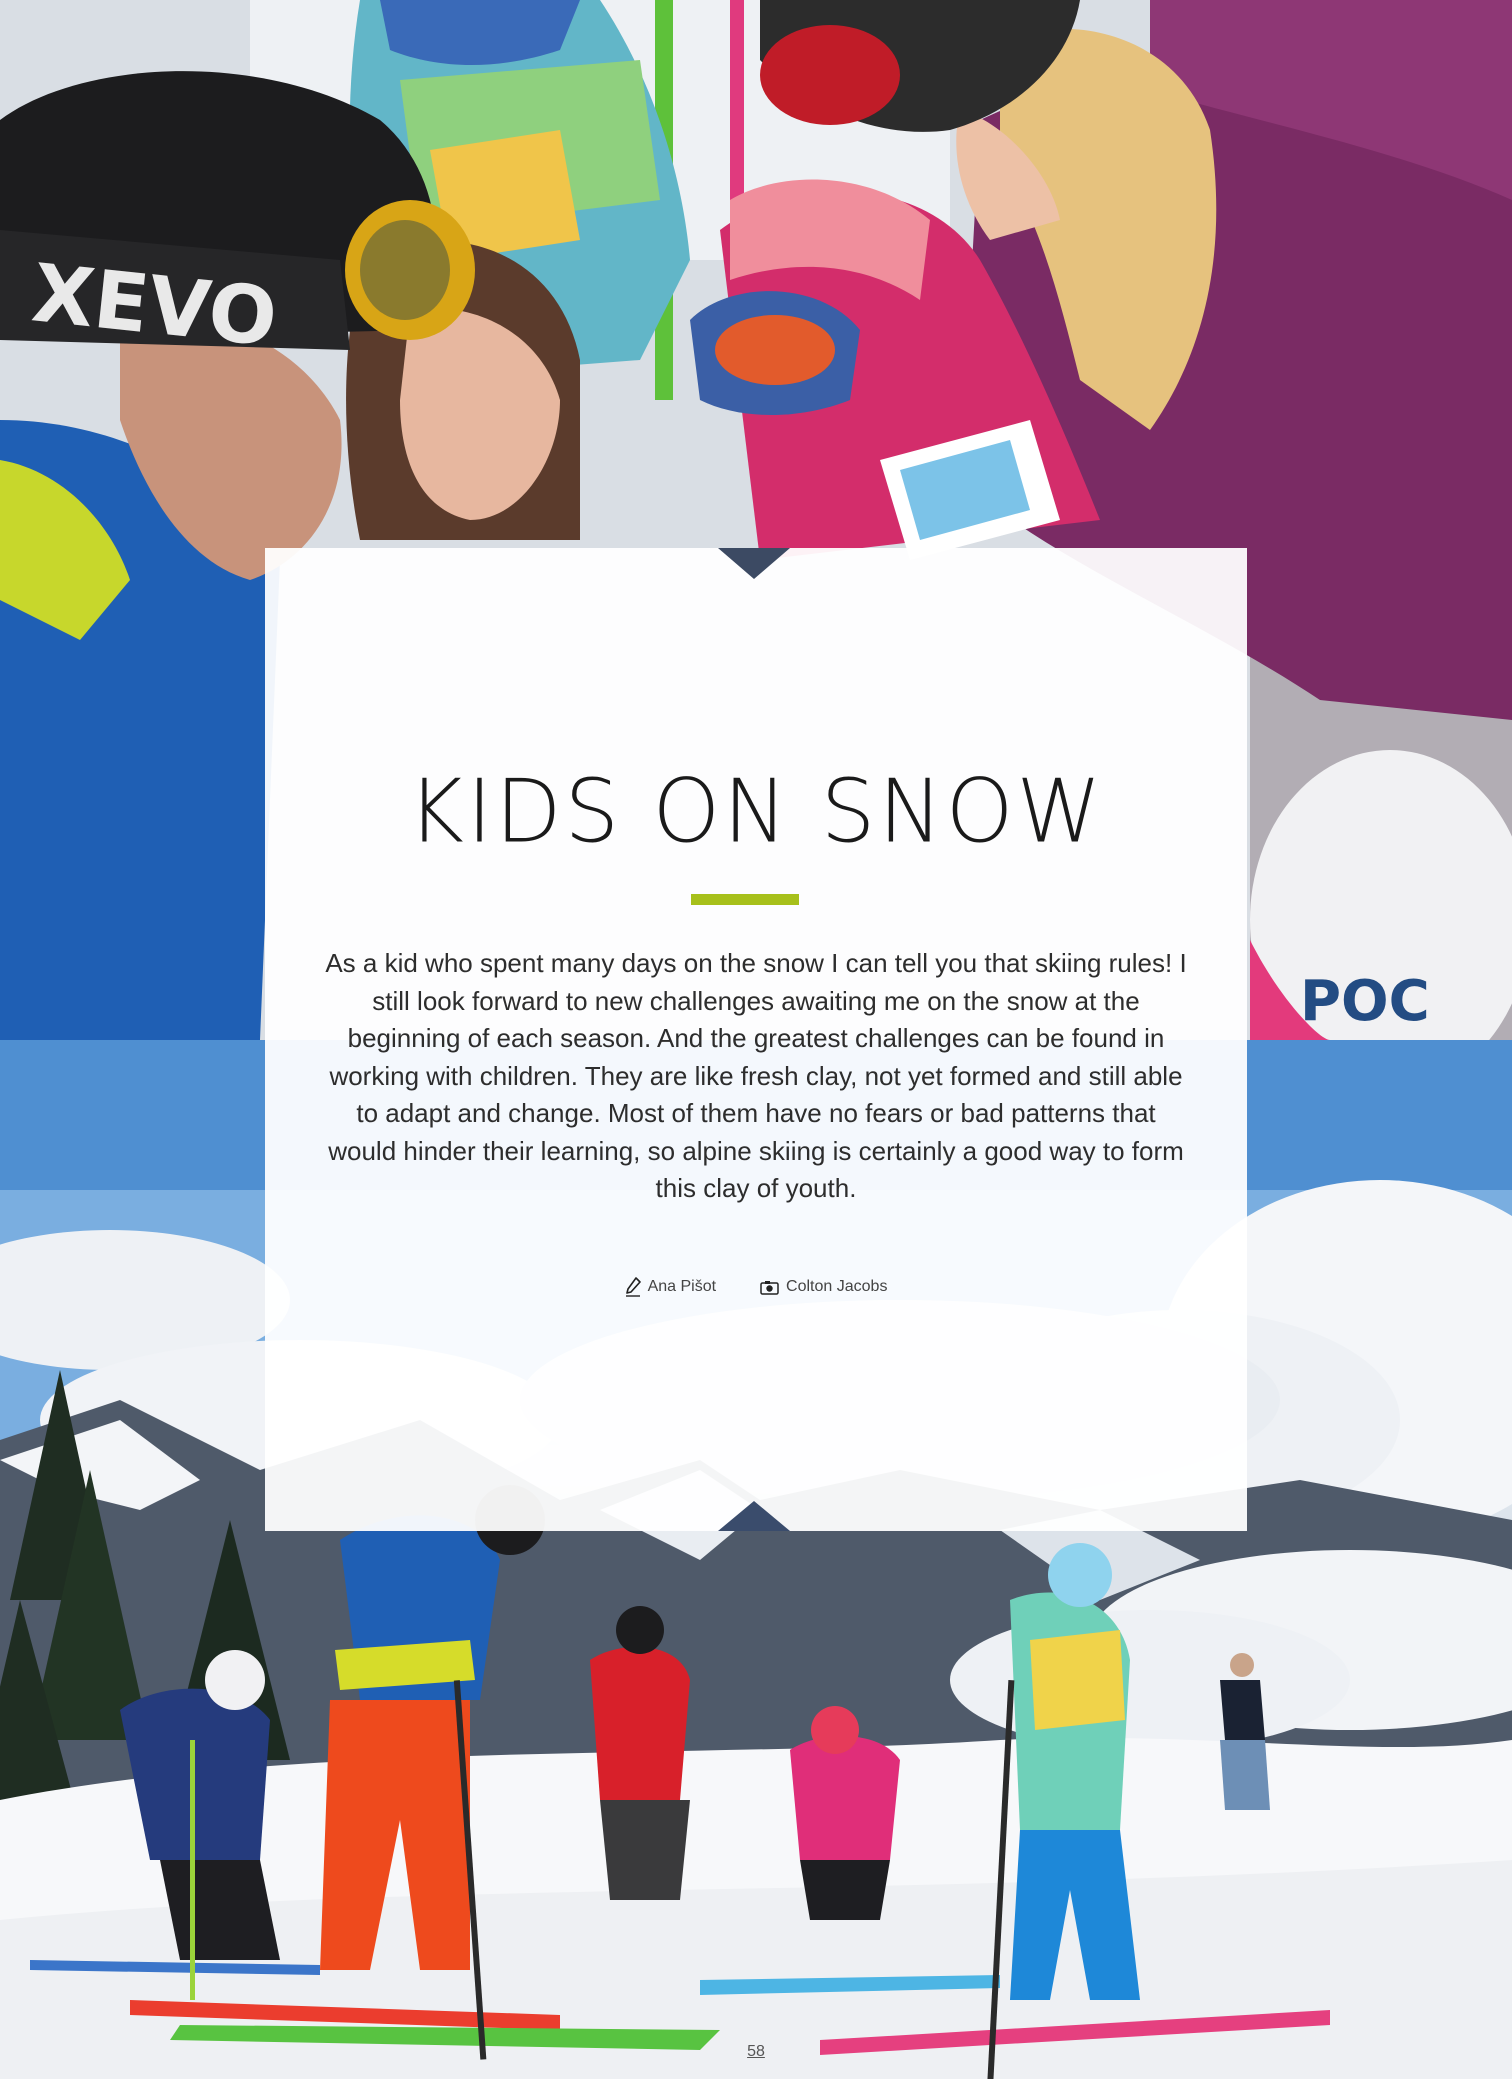  Describe the element at coordinates (754, 1516) in the screenshot. I see `panel-bottom-notch` at that location.